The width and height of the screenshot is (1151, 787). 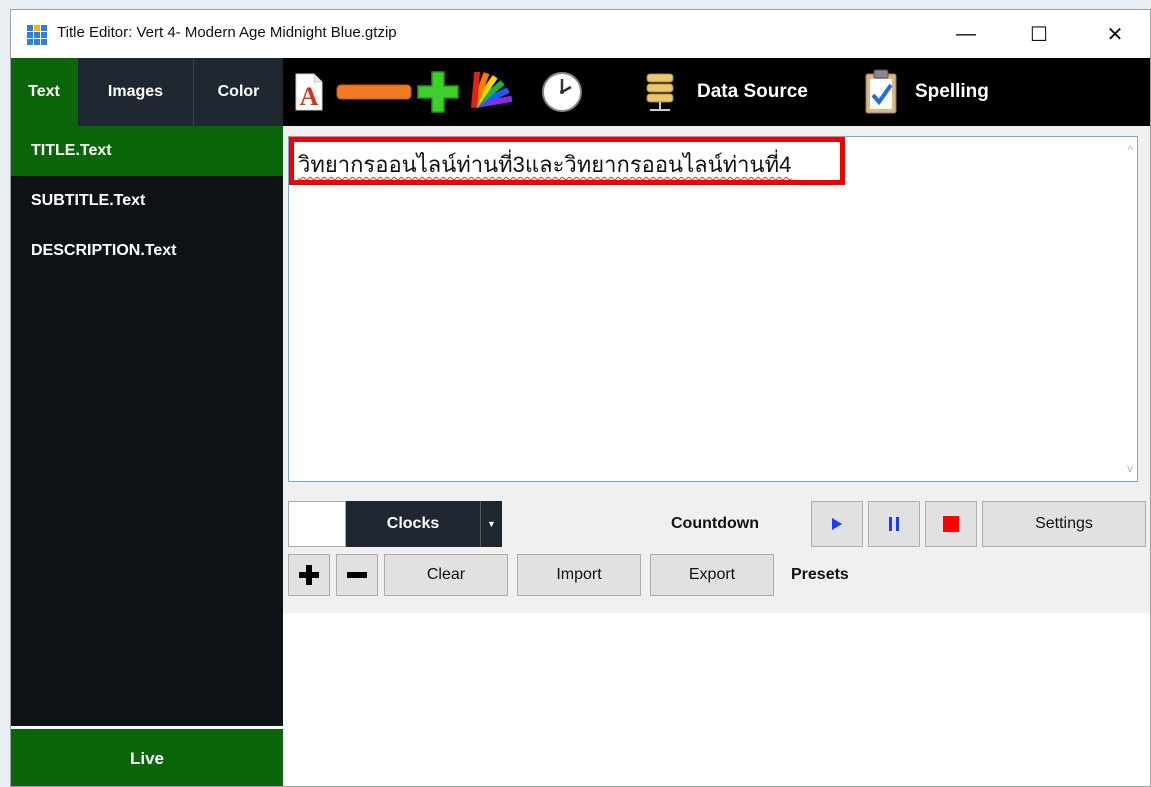 I want to click on scroll-up-icon: ^, so click(x=1130, y=150).